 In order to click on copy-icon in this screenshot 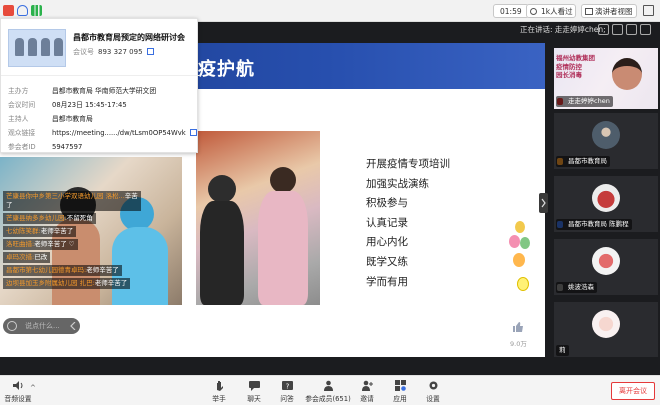, I will do `click(150, 51)`.